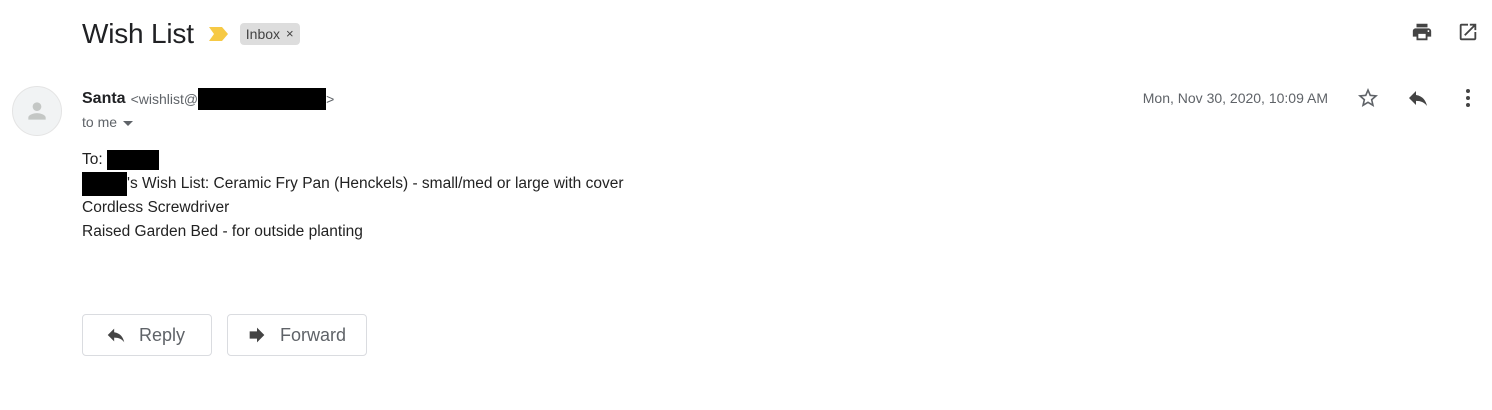 The image size is (1492, 410). What do you see at coordinates (128, 123) in the screenshot?
I see `chevron-down-icon` at bounding box center [128, 123].